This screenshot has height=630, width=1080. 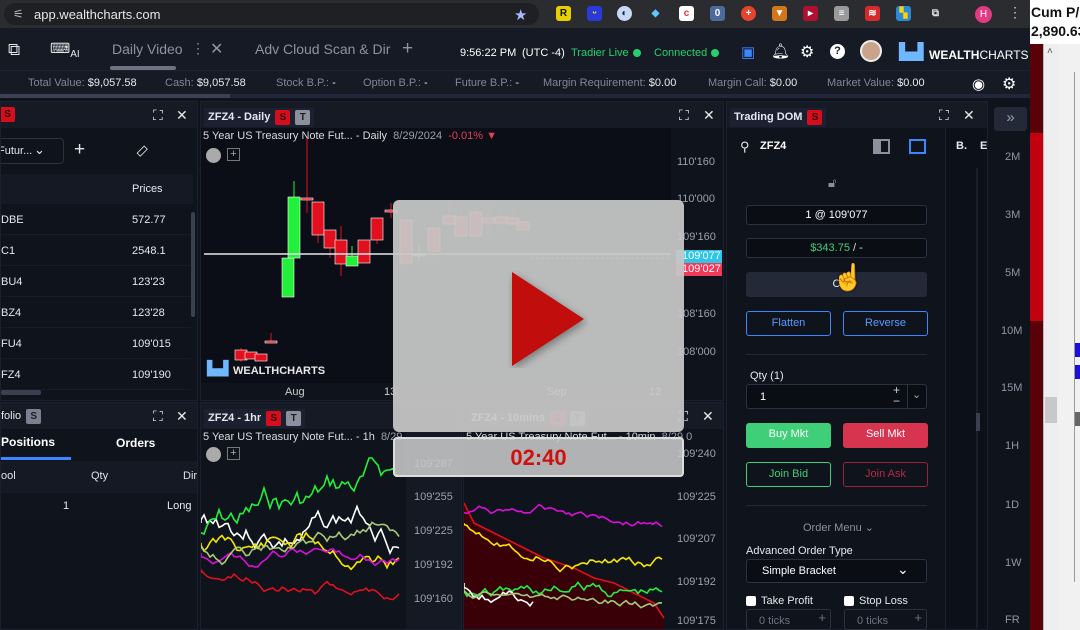 I want to click on tab-options-icon: ⋮, so click(x=198, y=48).